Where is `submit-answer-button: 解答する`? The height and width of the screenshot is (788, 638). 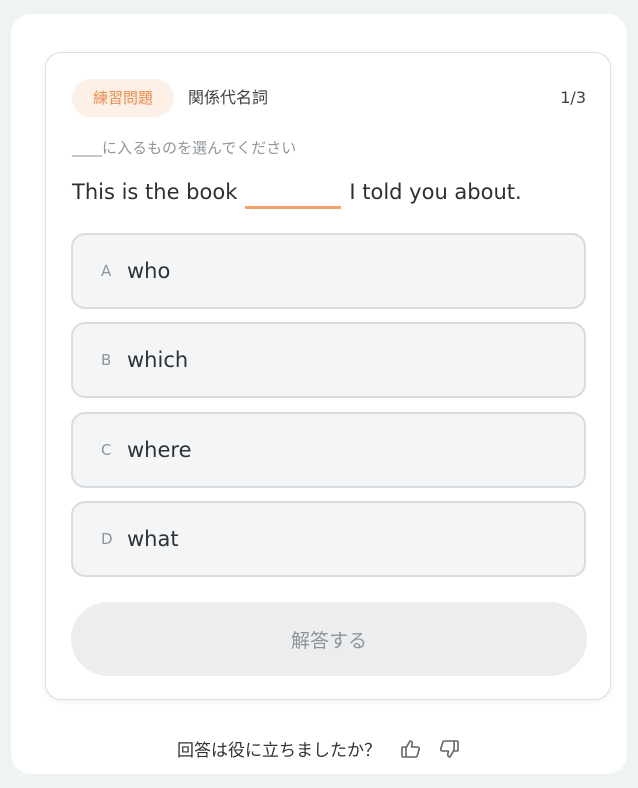
submit-answer-button: 解答する is located at coordinates (329, 639).